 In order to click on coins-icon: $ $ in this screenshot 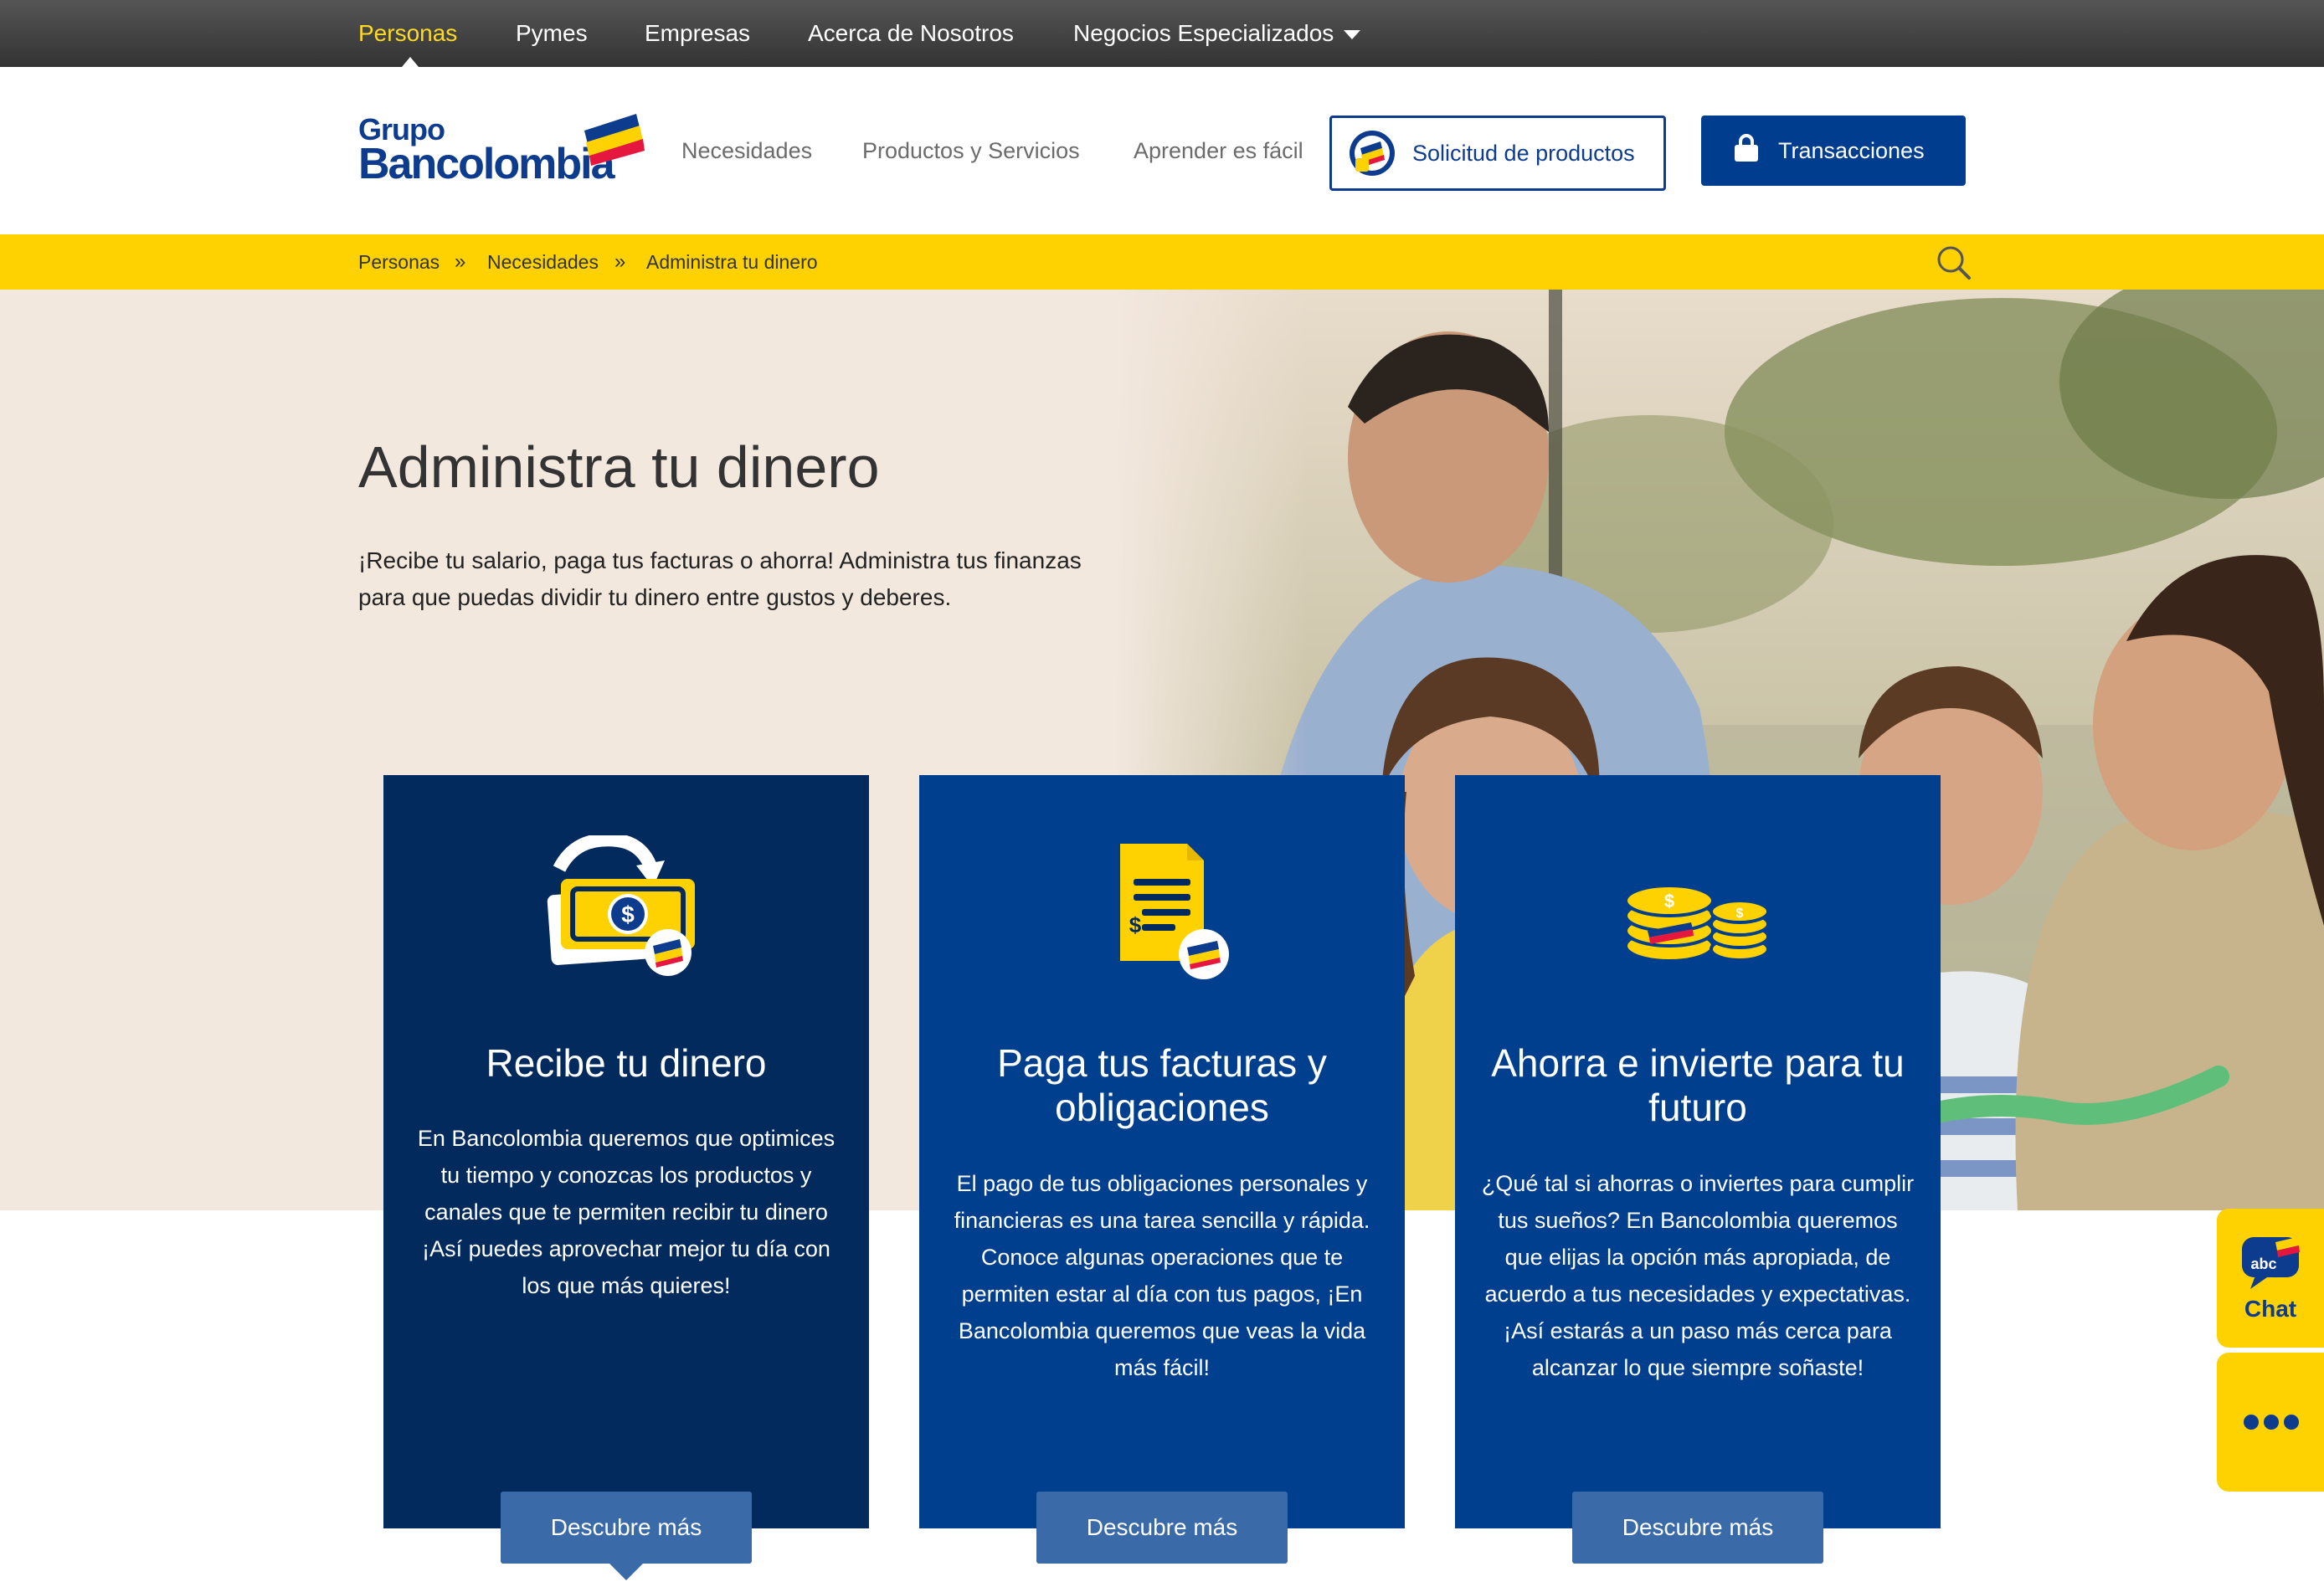, I will do `click(1697, 924)`.